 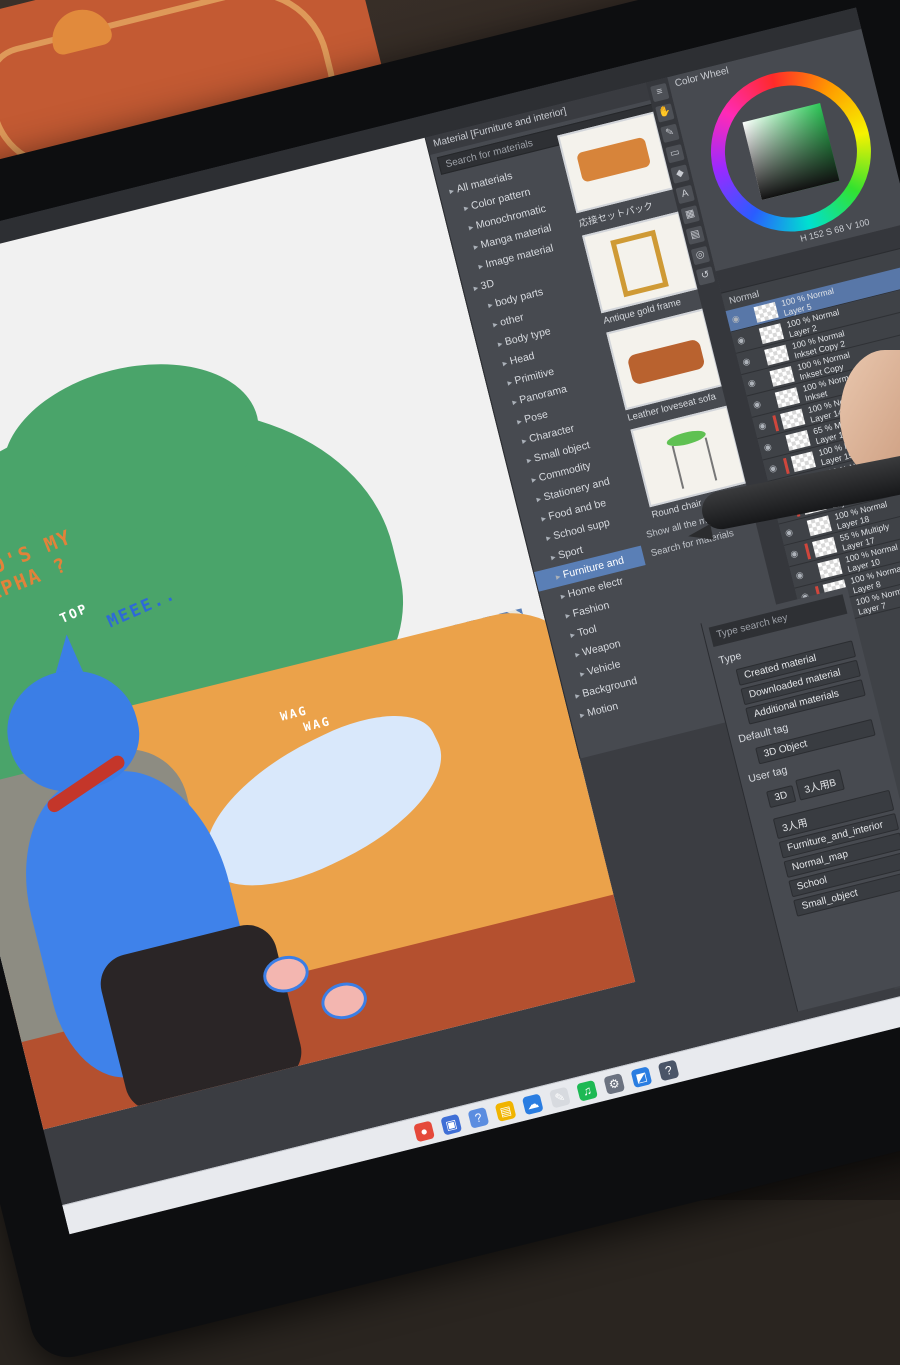 I want to click on navigator-icon: ◎, so click(x=700, y=255).